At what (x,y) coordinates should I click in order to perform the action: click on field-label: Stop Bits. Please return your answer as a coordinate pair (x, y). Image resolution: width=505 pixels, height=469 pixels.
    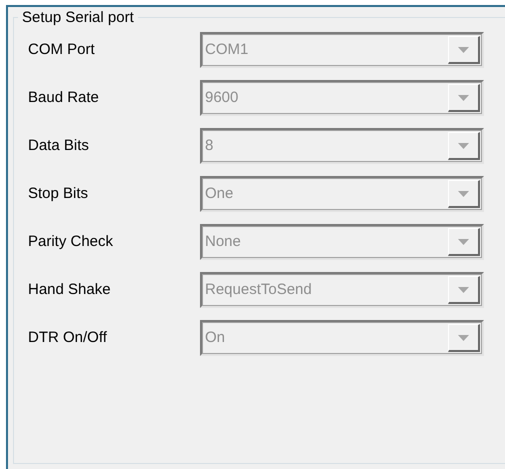
    Looking at the image, I should click on (59, 194).